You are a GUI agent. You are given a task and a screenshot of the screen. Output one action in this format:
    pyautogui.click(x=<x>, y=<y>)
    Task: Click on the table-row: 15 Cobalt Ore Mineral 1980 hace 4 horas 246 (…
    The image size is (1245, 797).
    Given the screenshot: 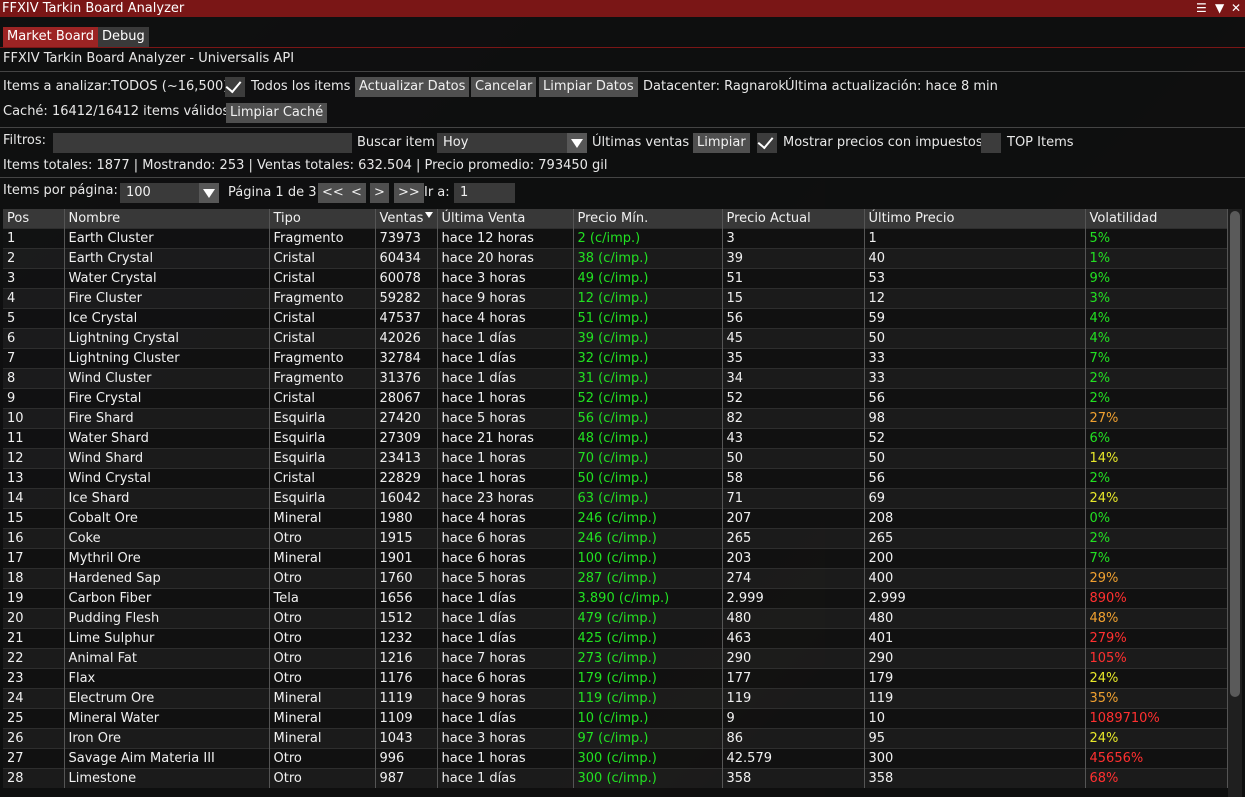 What is the action you would take?
    pyautogui.click(x=615, y=518)
    